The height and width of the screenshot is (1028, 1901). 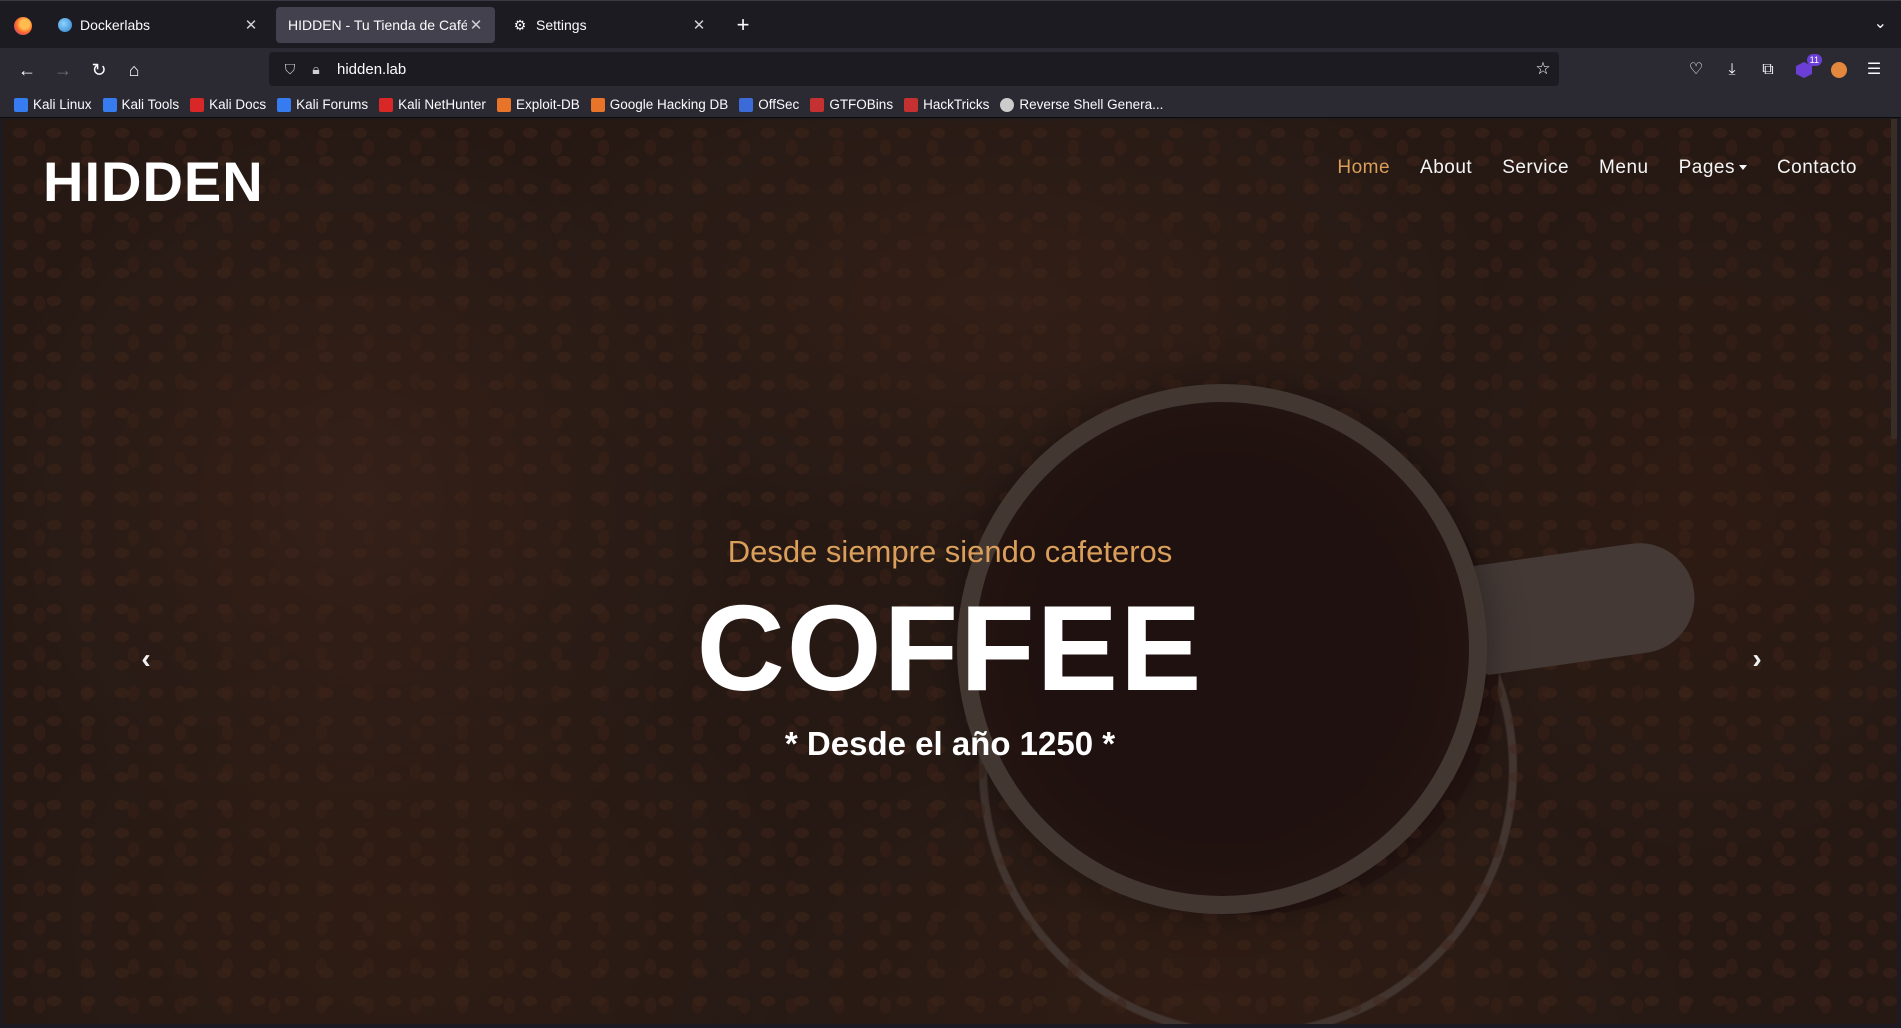 What do you see at coordinates (743, 25) in the screenshot?
I see `new-tab-button: +` at bounding box center [743, 25].